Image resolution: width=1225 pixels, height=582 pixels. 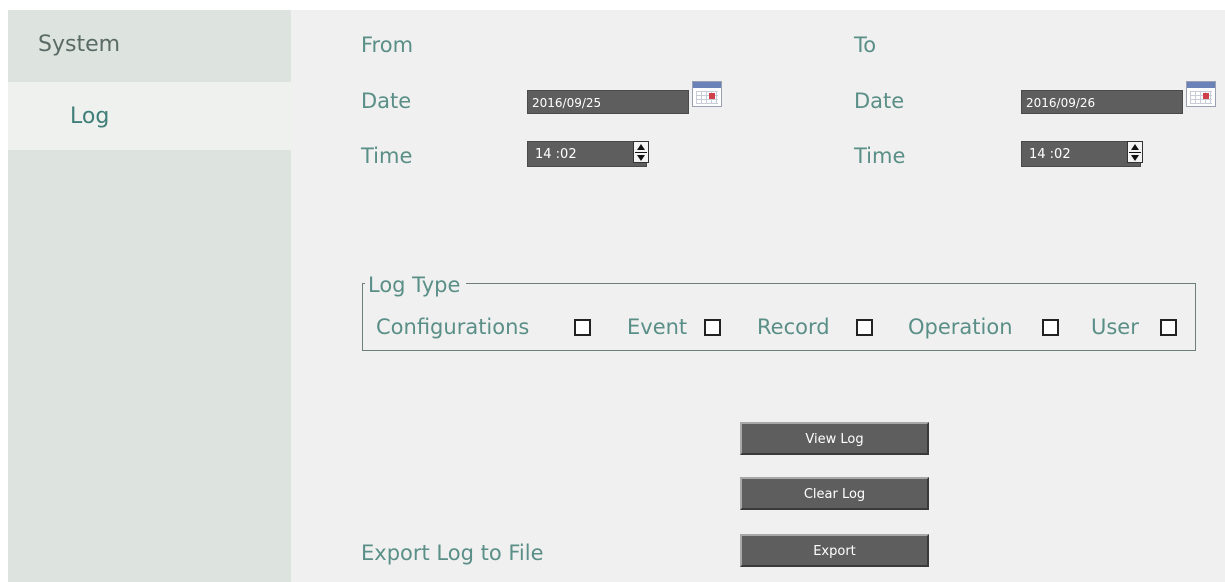 What do you see at coordinates (1168, 327) in the screenshot?
I see `log-type-checkbox-user` at bounding box center [1168, 327].